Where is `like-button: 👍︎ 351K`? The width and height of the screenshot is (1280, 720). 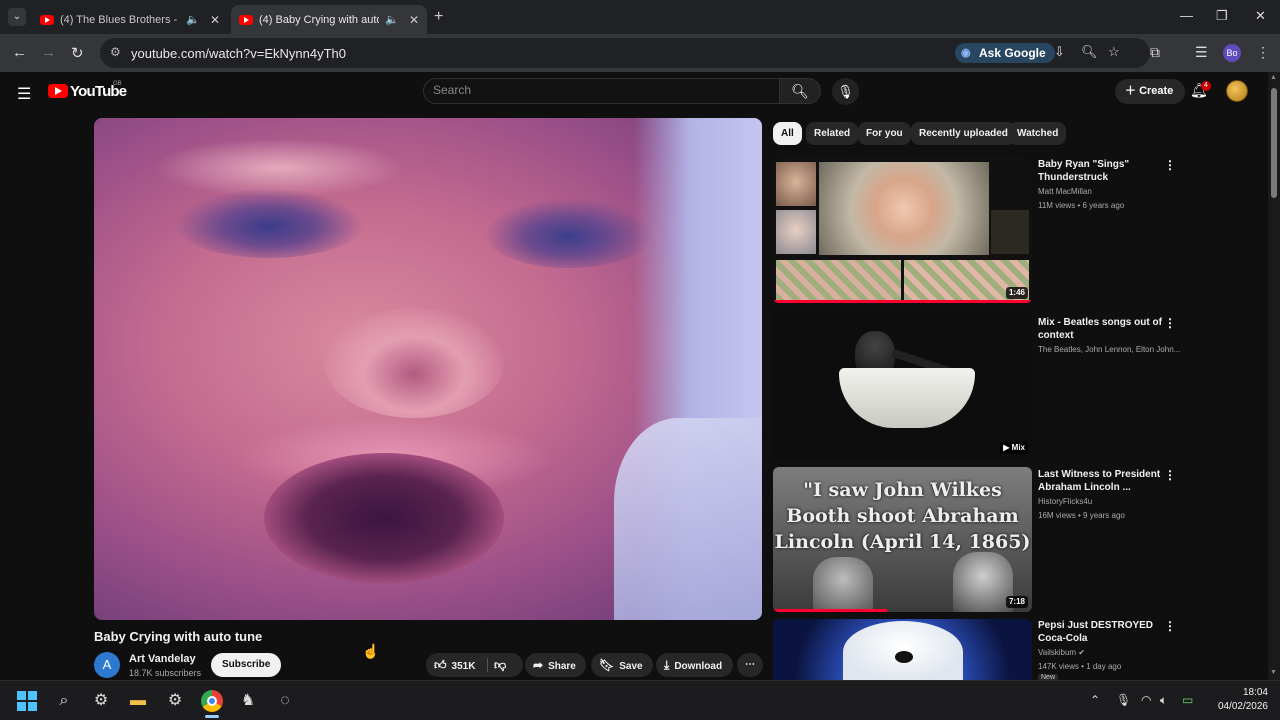
like-button: 👍︎ 351K is located at coordinates (454, 666).